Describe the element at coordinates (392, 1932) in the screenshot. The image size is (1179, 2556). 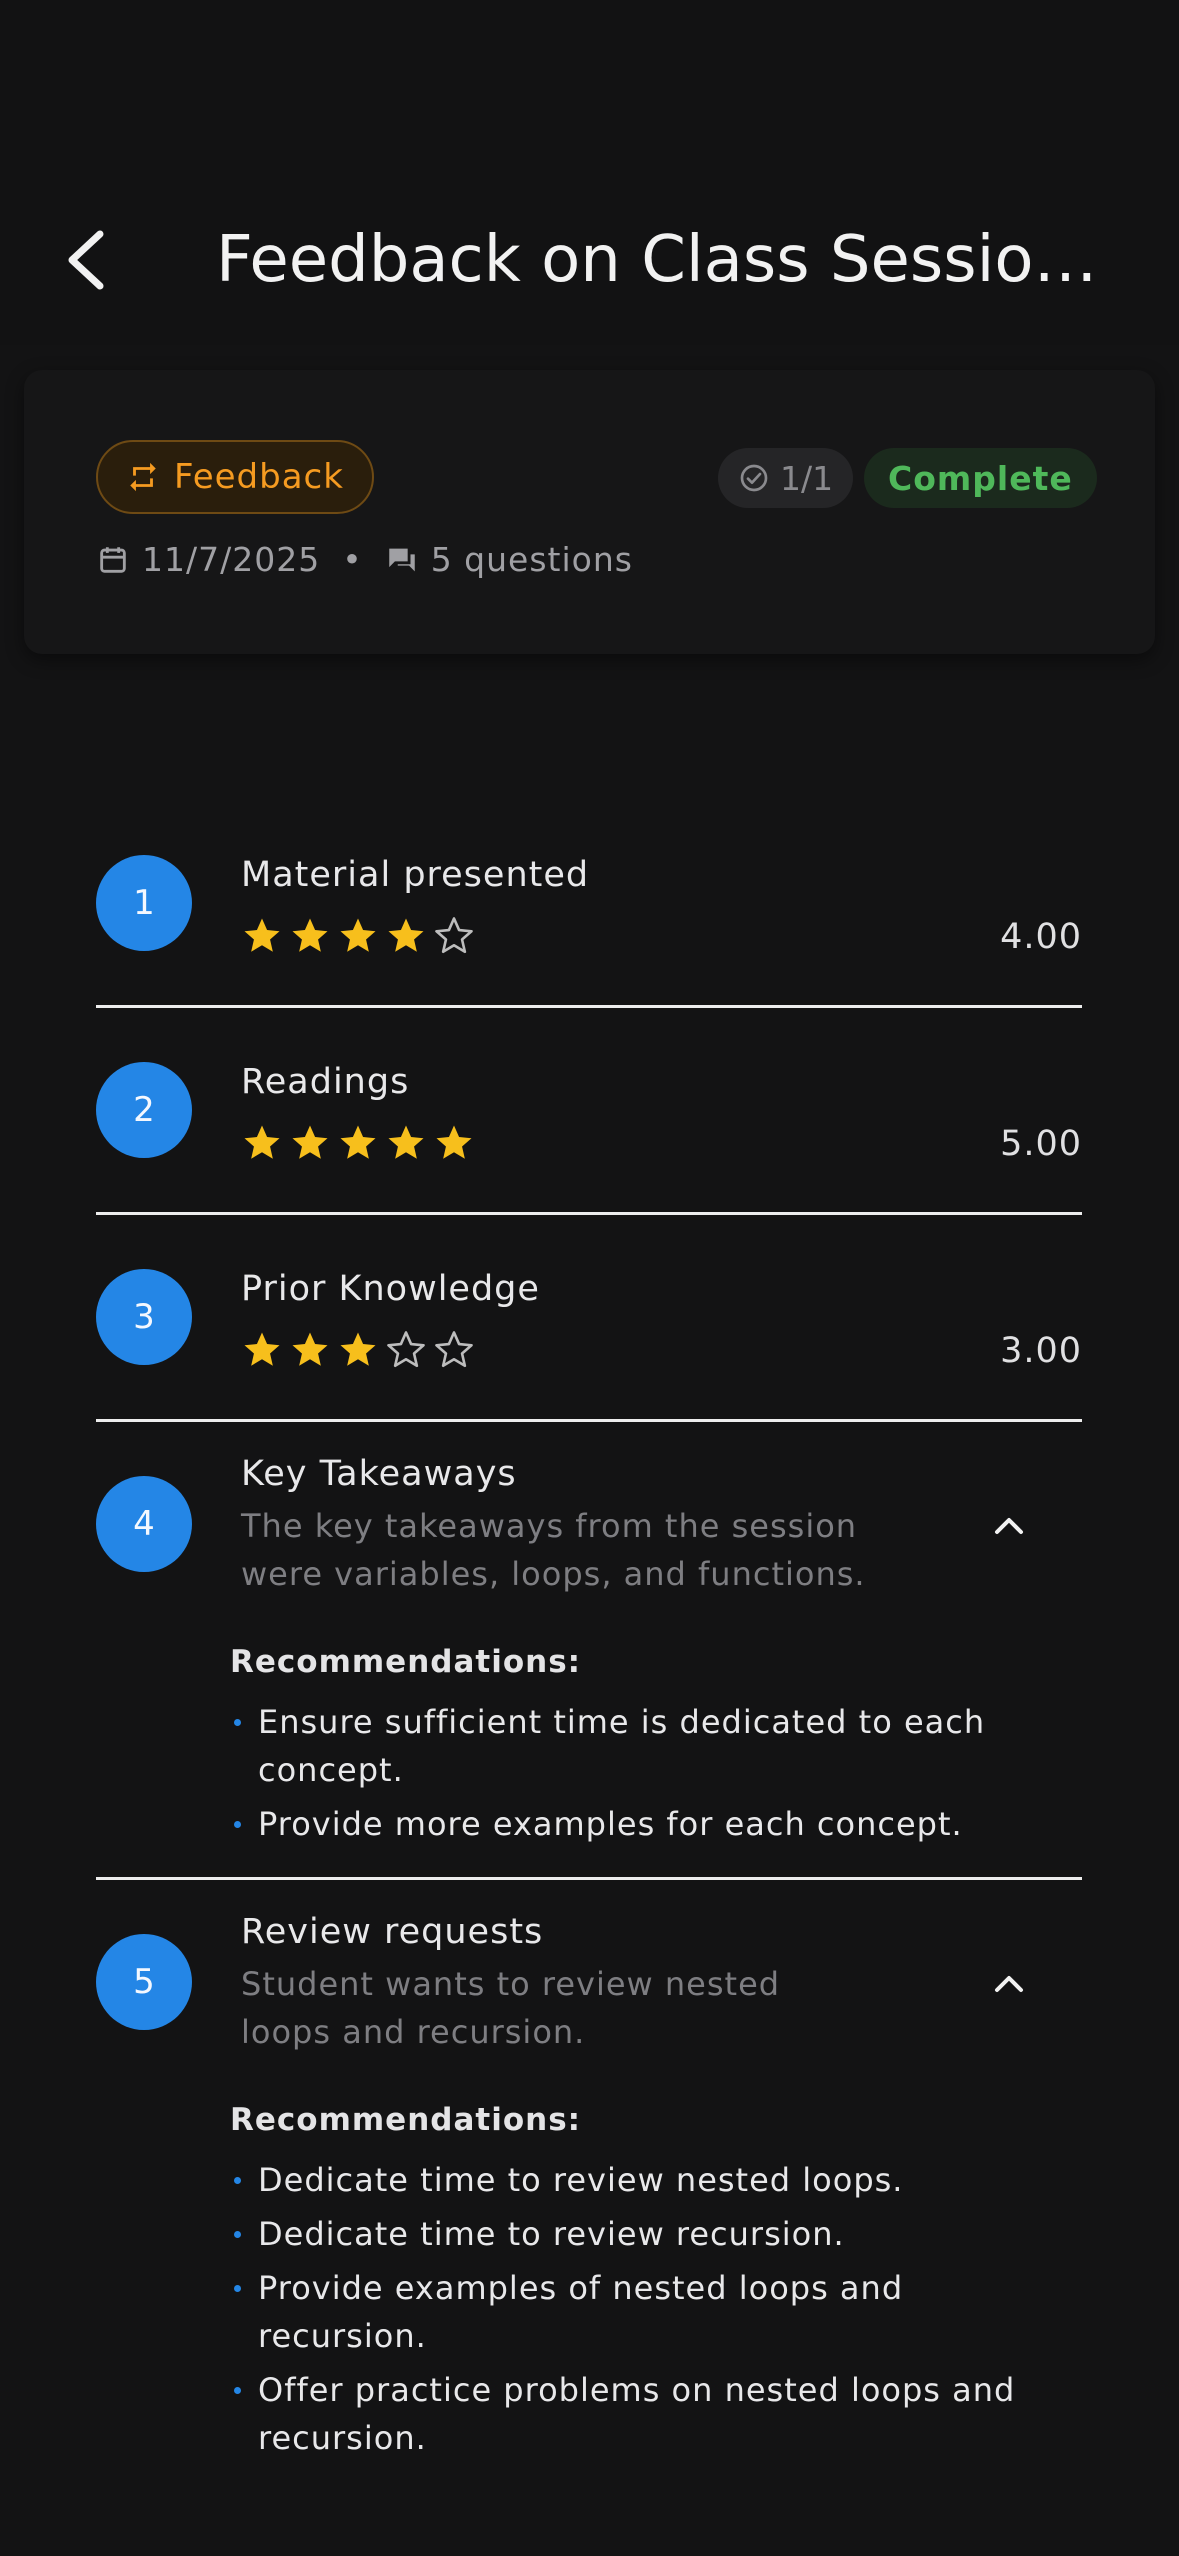
I see `question-title: Review requests` at that location.